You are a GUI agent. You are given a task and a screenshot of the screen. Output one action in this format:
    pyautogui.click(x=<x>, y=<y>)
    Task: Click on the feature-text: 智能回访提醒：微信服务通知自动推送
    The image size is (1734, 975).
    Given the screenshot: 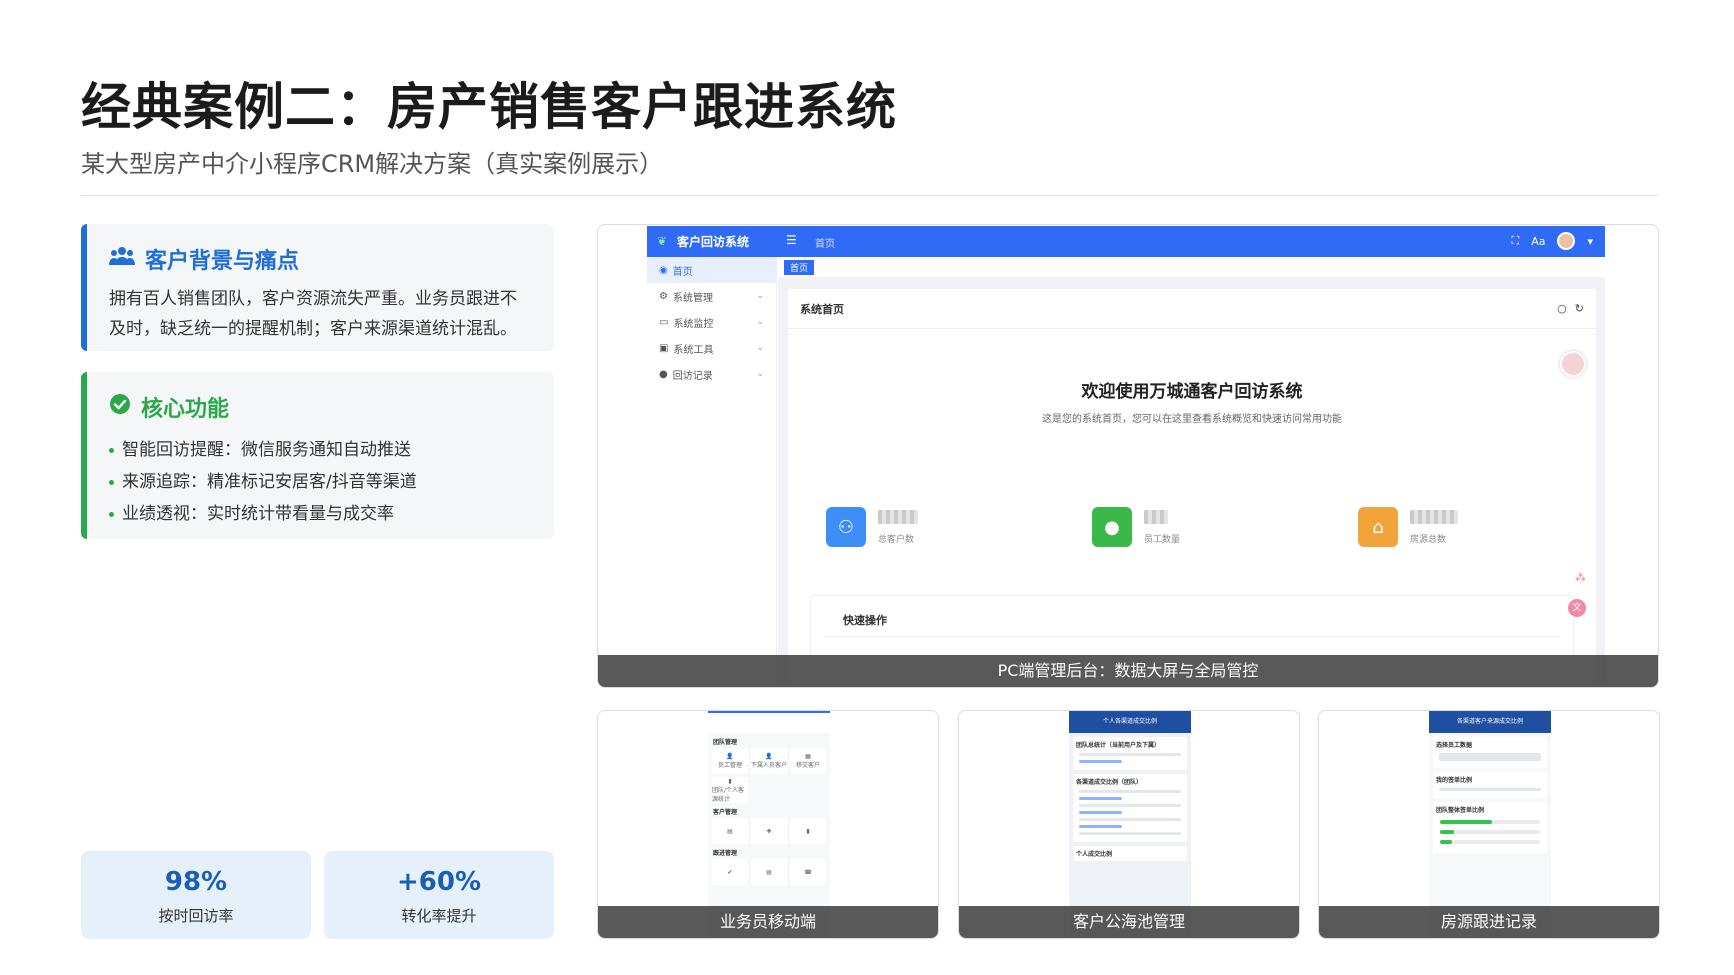 What is the action you would take?
    pyautogui.click(x=266, y=450)
    